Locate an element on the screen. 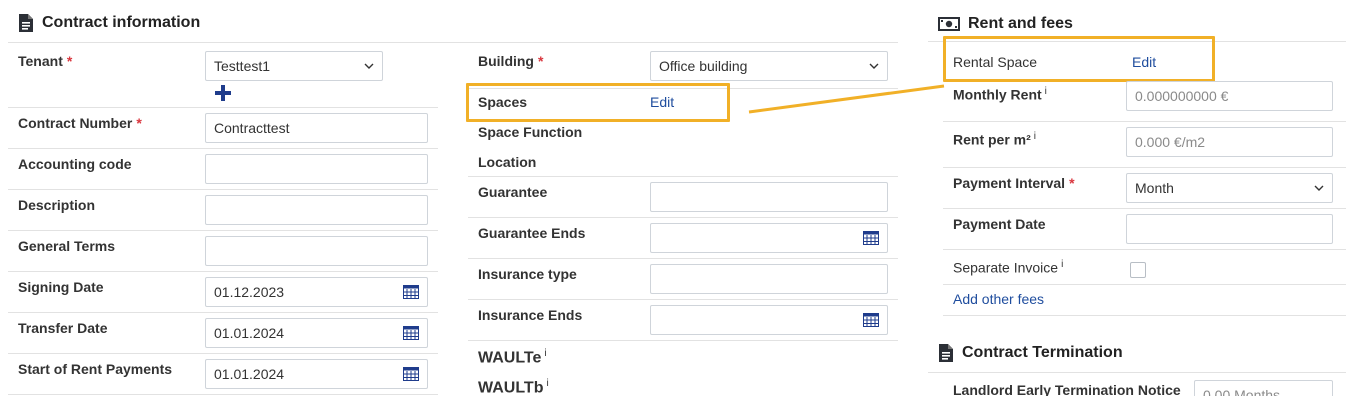 The image size is (1346, 396). separate-invoice-checkbox is located at coordinates (1138, 270).